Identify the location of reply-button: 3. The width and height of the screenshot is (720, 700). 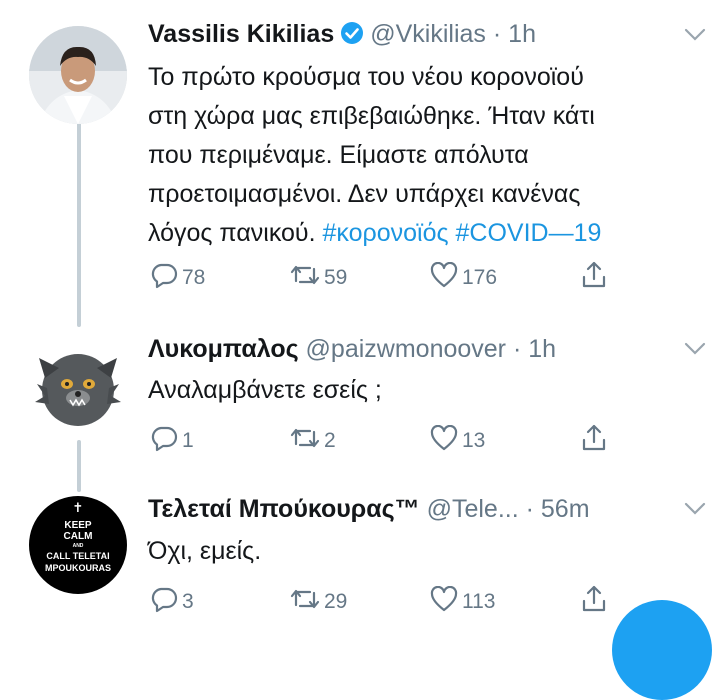
(220, 602).